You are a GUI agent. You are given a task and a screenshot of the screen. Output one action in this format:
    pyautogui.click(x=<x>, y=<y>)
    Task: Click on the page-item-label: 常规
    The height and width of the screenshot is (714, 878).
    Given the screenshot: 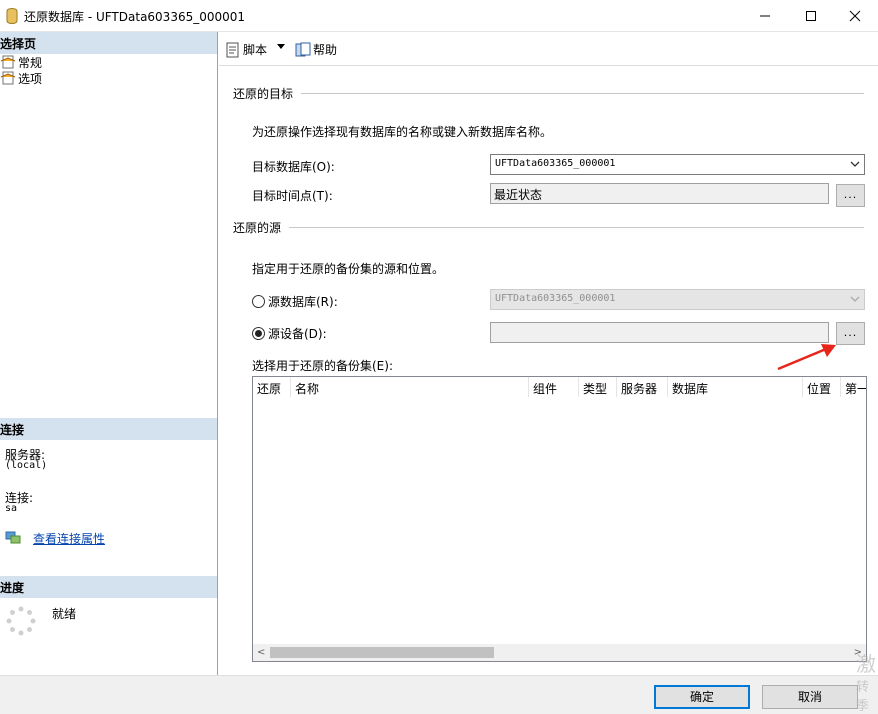 What is the action you would take?
    pyautogui.click(x=30, y=62)
    